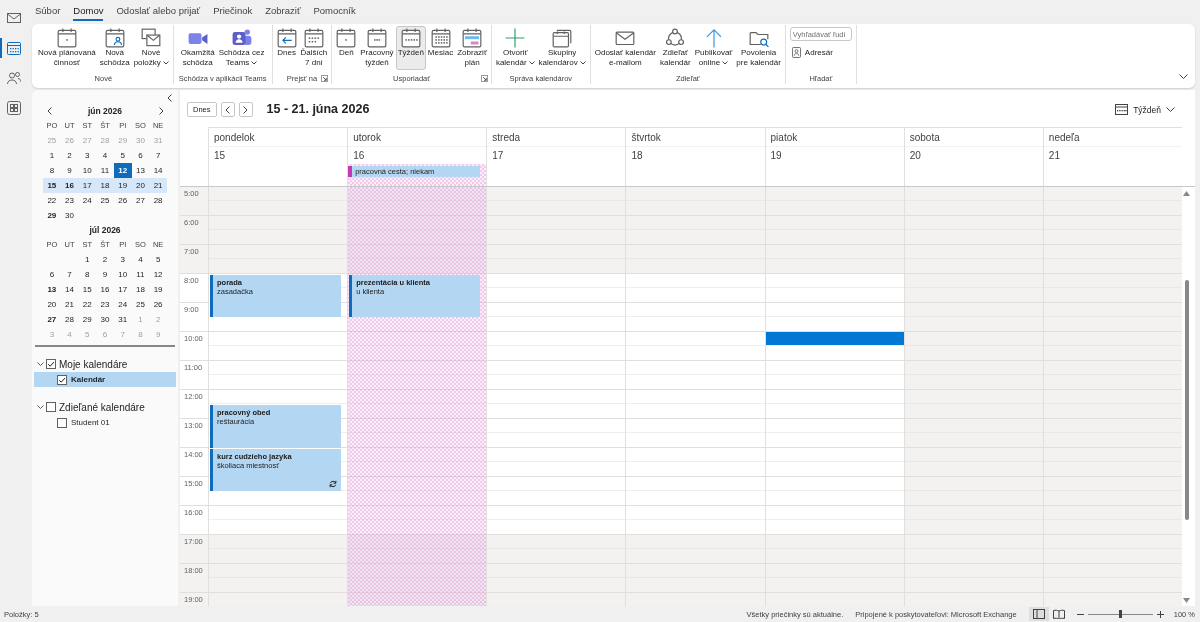  I want to click on calendar-day: 19, so click(158, 289).